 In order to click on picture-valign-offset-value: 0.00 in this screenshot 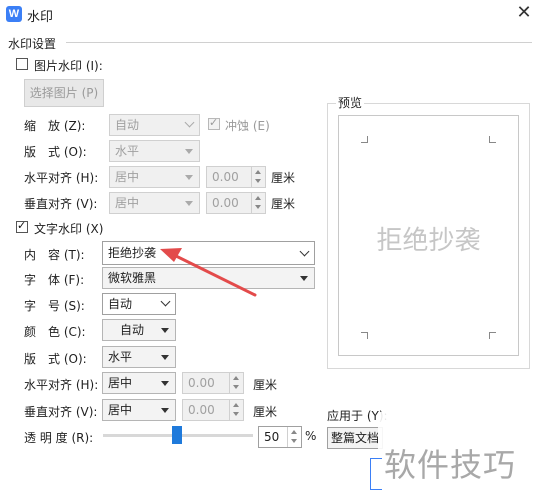, I will do `click(225, 203)`.